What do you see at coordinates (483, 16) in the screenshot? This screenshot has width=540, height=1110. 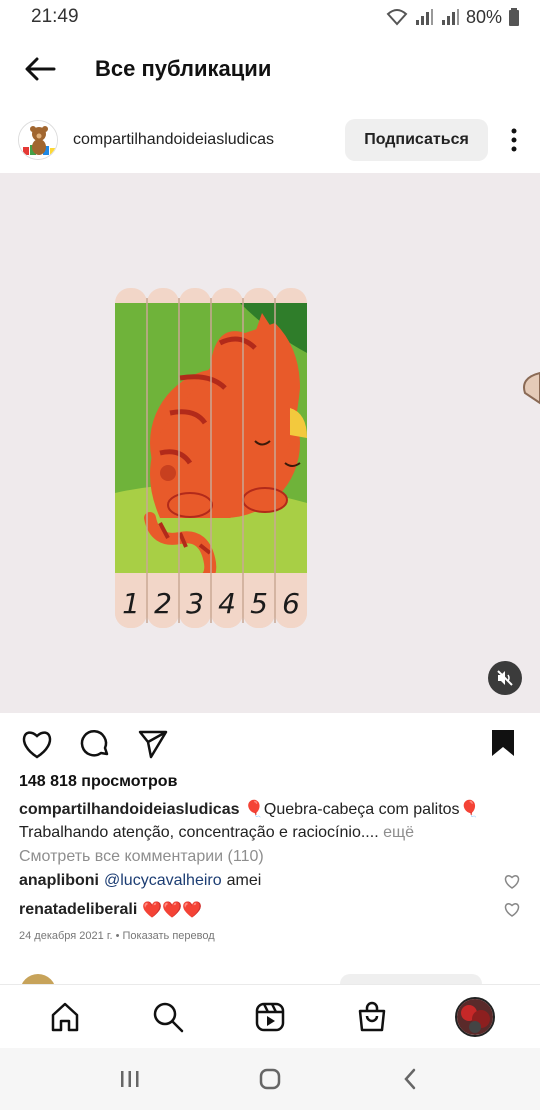 I see `battery-percent: 80%` at bounding box center [483, 16].